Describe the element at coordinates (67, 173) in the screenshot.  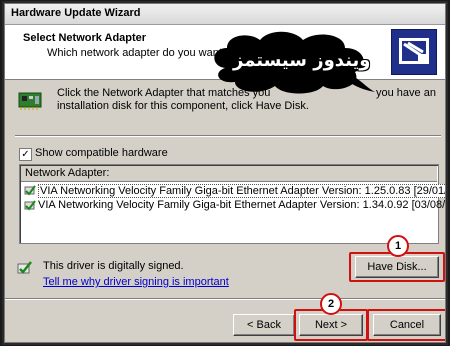
I see `list-header-label: Network Adapter:` at that location.